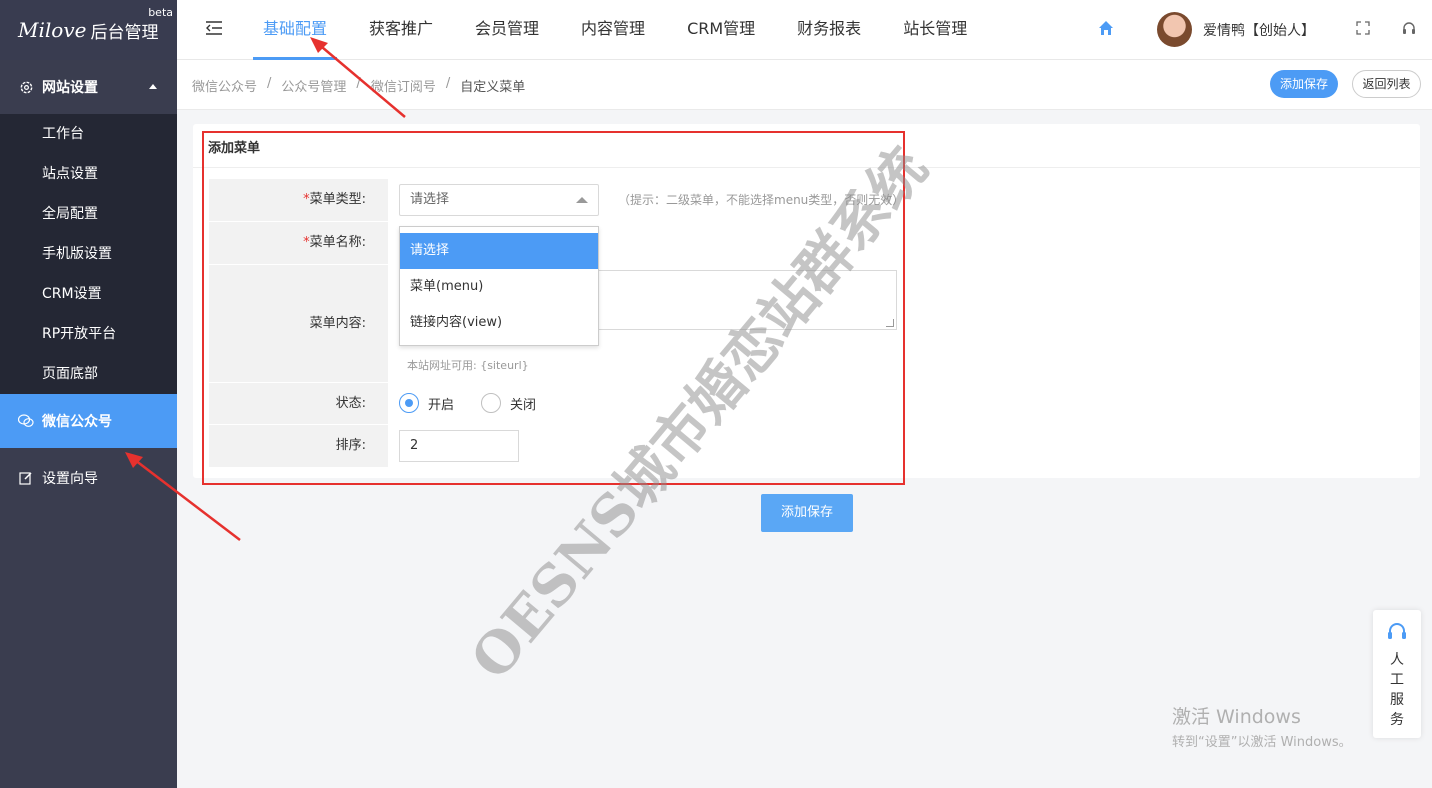 This screenshot has height=788, width=1432. Describe the element at coordinates (1262, 742) in the screenshot. I see `windows-activation-sub: 转到“设置”以激活 Windows。` at that location.